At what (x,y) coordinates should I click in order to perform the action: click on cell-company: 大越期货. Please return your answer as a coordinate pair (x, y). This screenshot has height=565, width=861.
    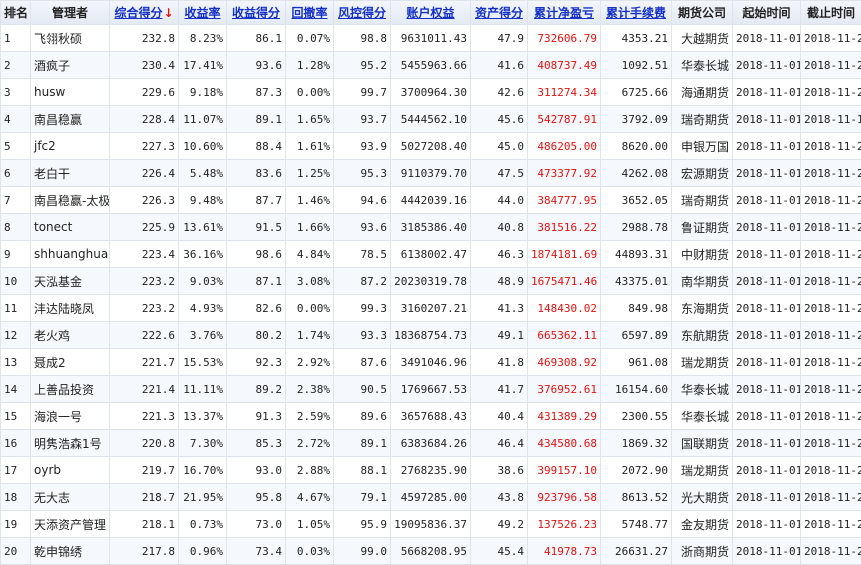
    Looking at the image, I should click on (702, 38).